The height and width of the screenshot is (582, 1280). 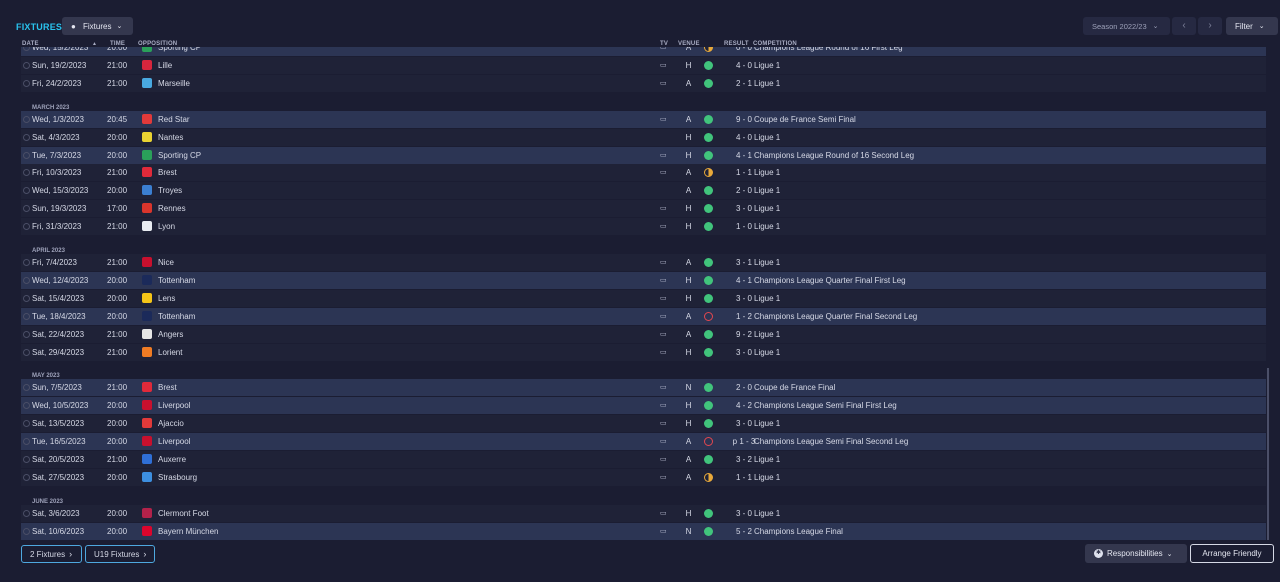 What do you see at coordinates (643, 424) in the screenshot?
I see `fixture-row: Sat, 13/5/2023 20:00 Ajaccio ▭ H 3 - 0 Ligue 1` at bounding box center [643, 424].